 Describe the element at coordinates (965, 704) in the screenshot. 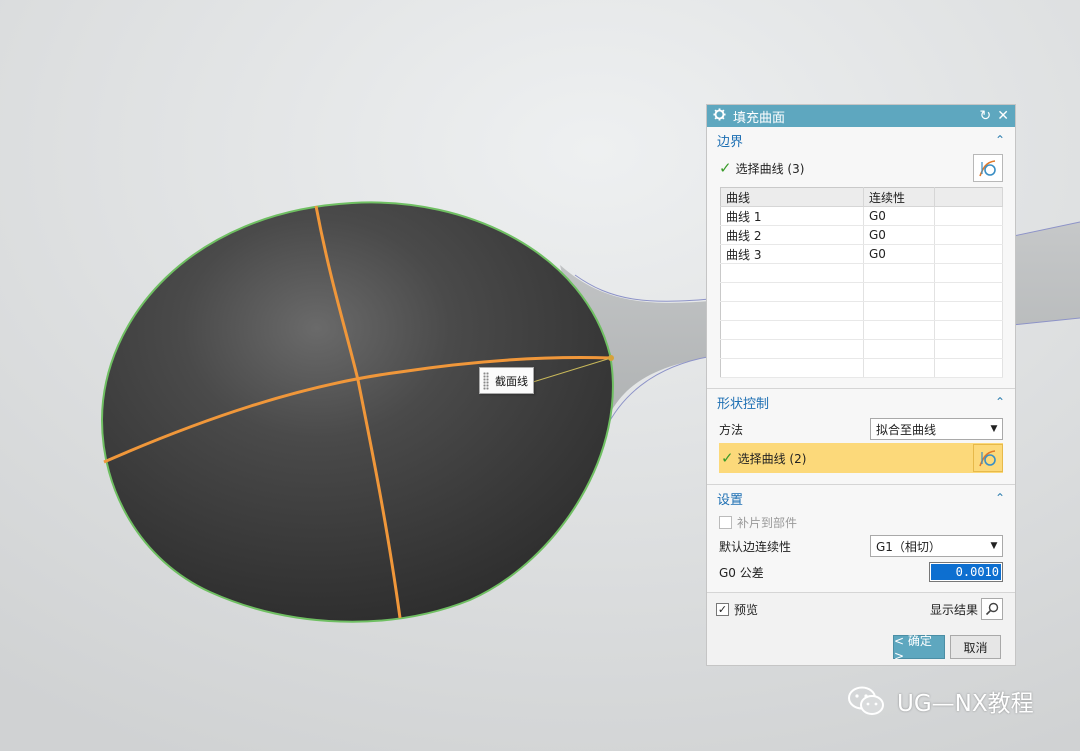

I see `watermark-text: UG—NX教程` at that location.